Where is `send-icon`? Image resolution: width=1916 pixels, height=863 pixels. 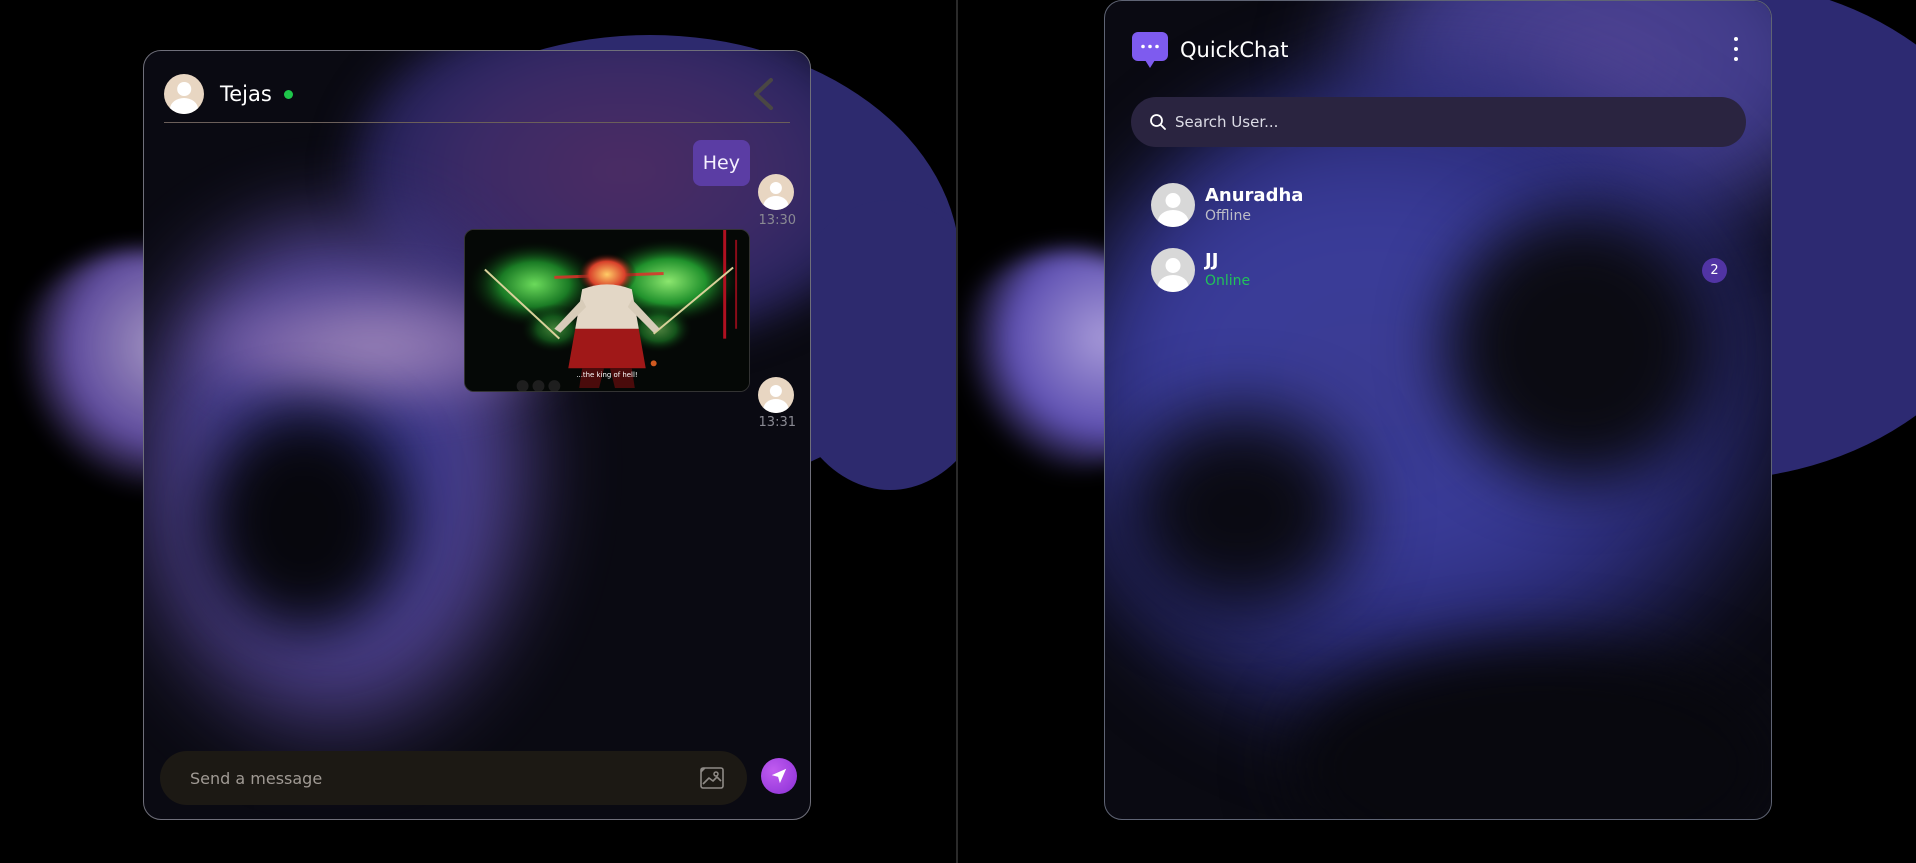 send-icon is located at coordinates (779, 776).